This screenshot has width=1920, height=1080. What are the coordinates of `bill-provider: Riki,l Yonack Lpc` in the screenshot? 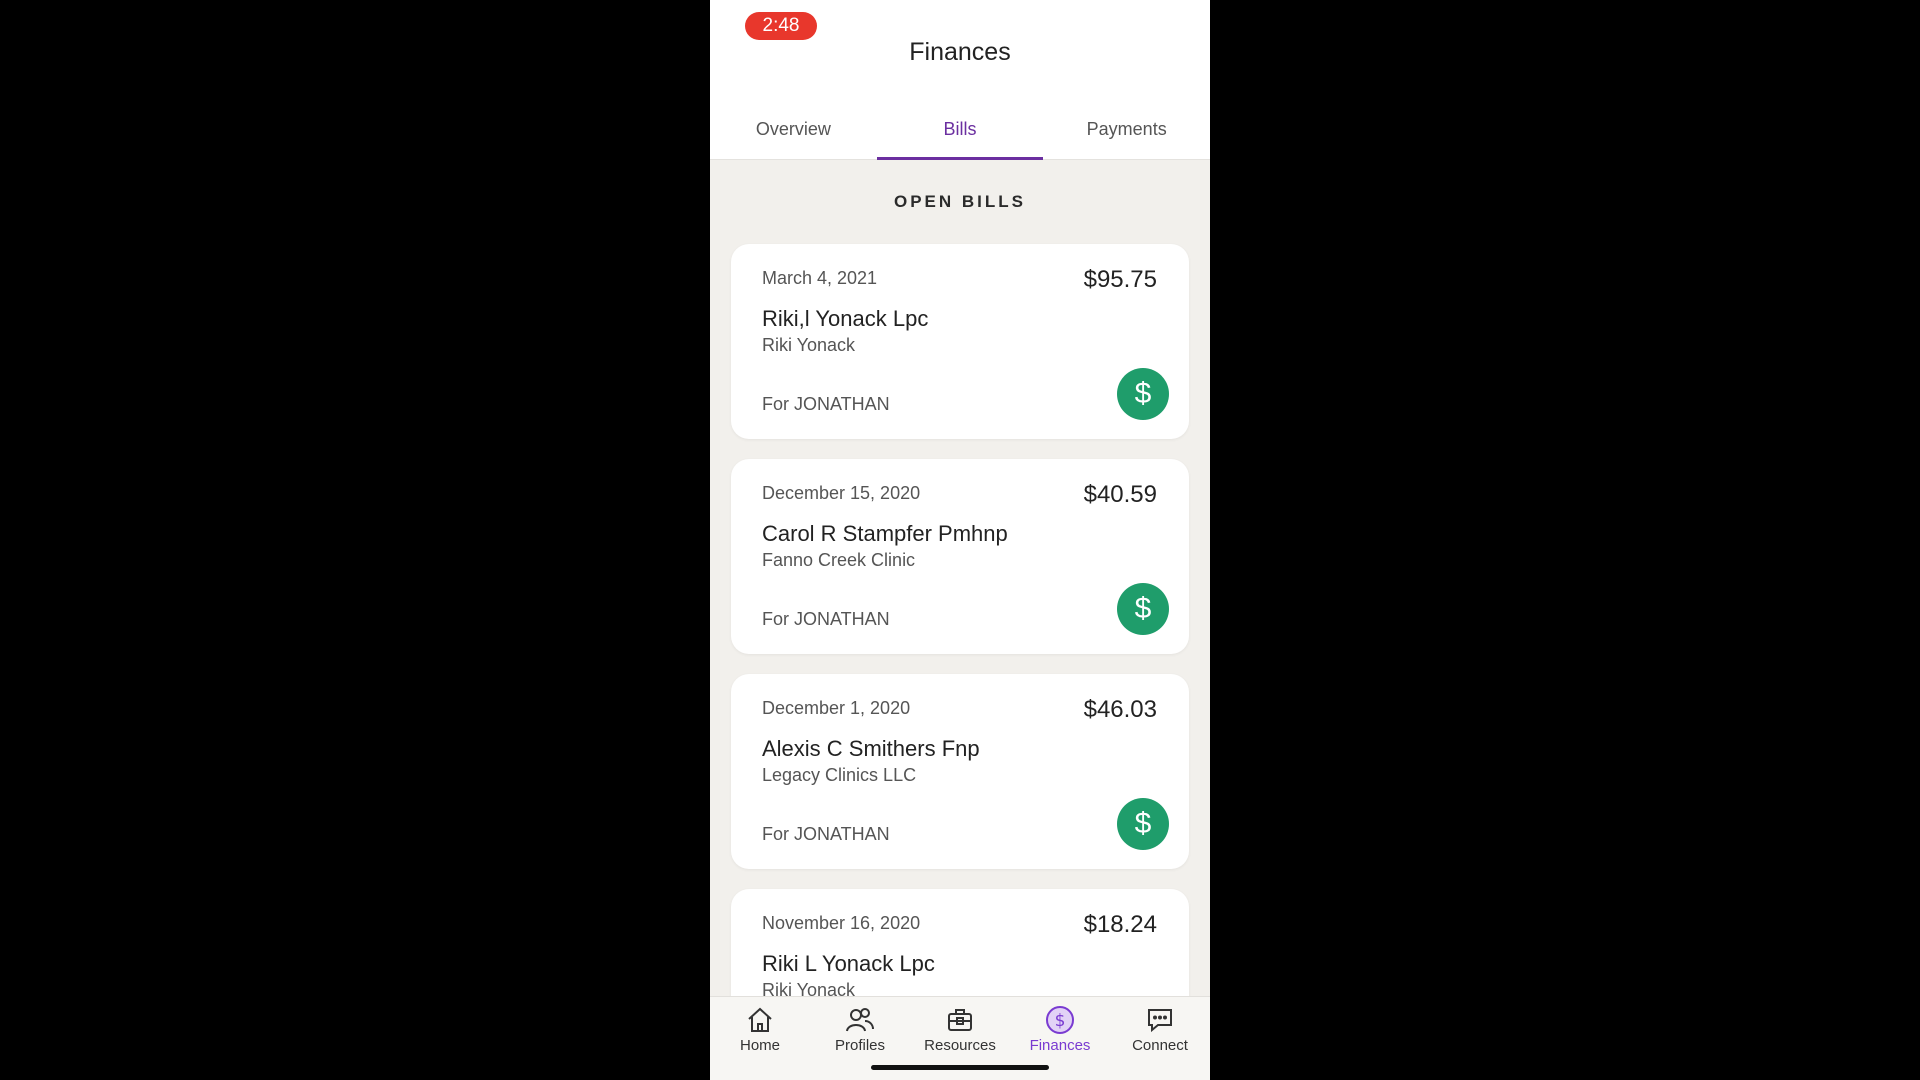 It's located at (845, 318).